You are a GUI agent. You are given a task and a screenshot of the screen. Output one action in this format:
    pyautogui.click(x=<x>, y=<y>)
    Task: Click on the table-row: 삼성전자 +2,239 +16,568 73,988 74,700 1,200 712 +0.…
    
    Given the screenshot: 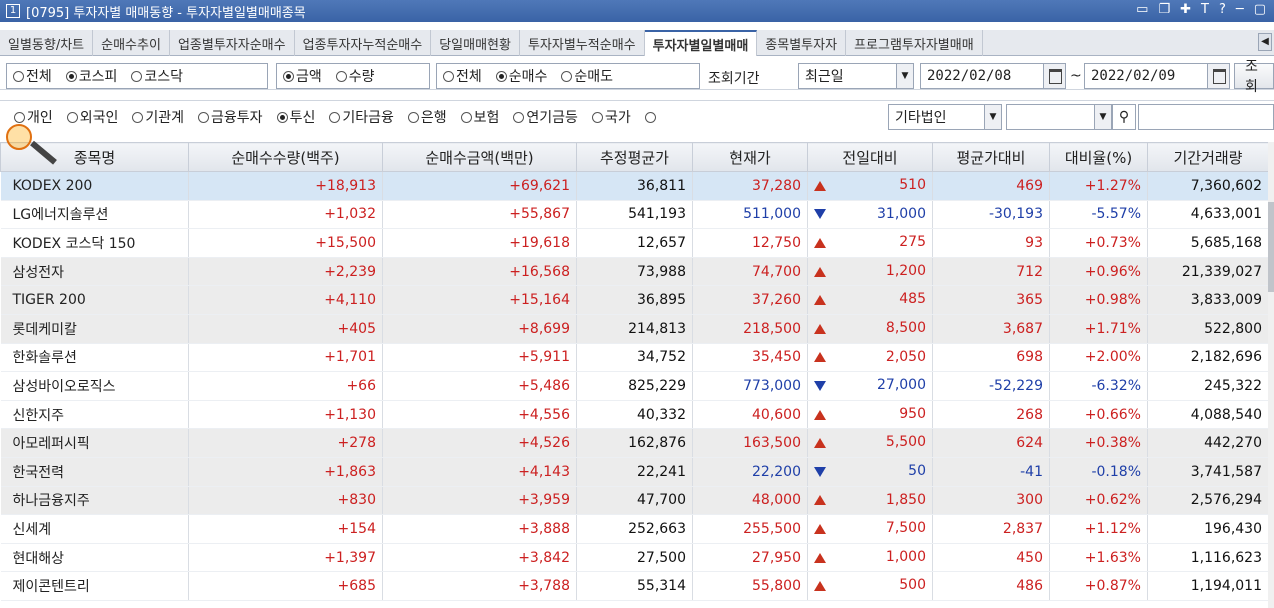 What is the action you would take?
    pyautogui.click(x=634, y=272)
    